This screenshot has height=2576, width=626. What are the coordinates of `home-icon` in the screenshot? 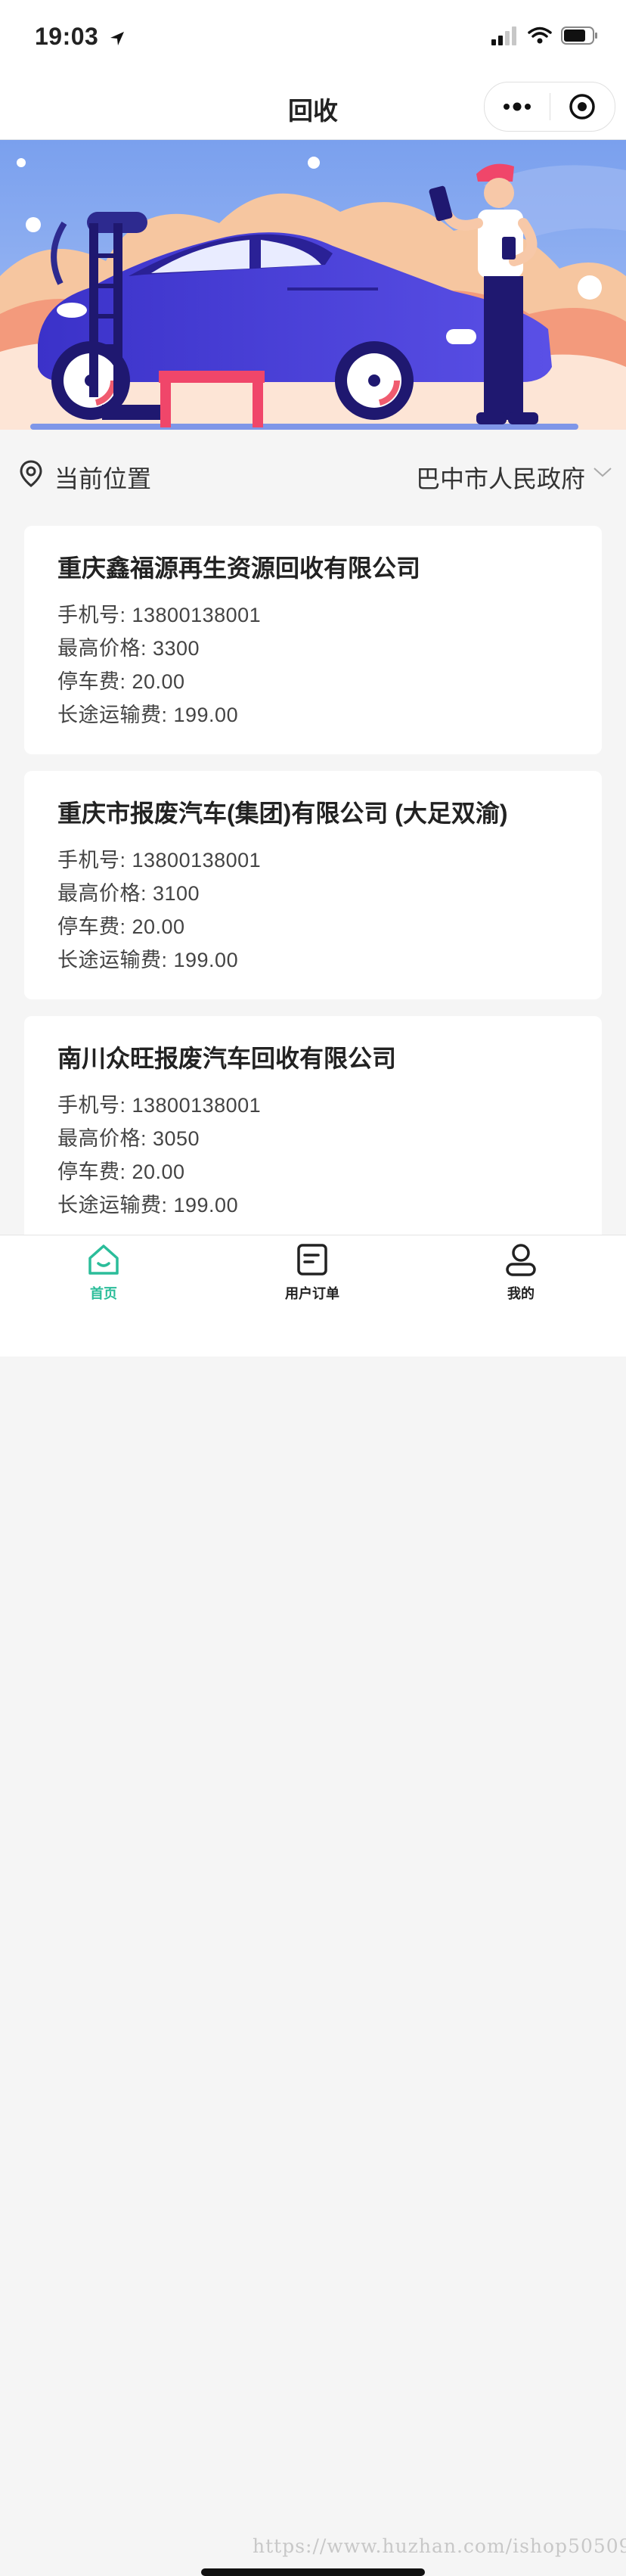 It's located at (104, 1259).